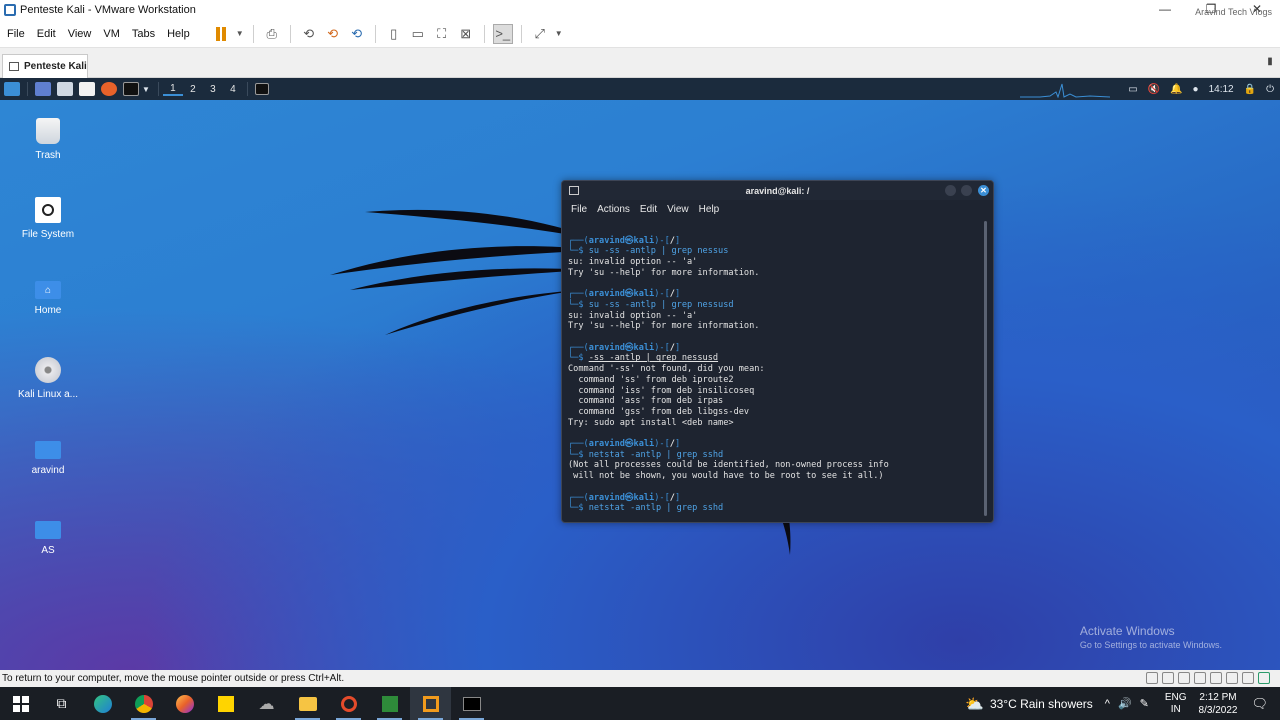  Describe the element at coordinates (12, 89) in the screenshot. I see `kali-menu-icon` at that location.